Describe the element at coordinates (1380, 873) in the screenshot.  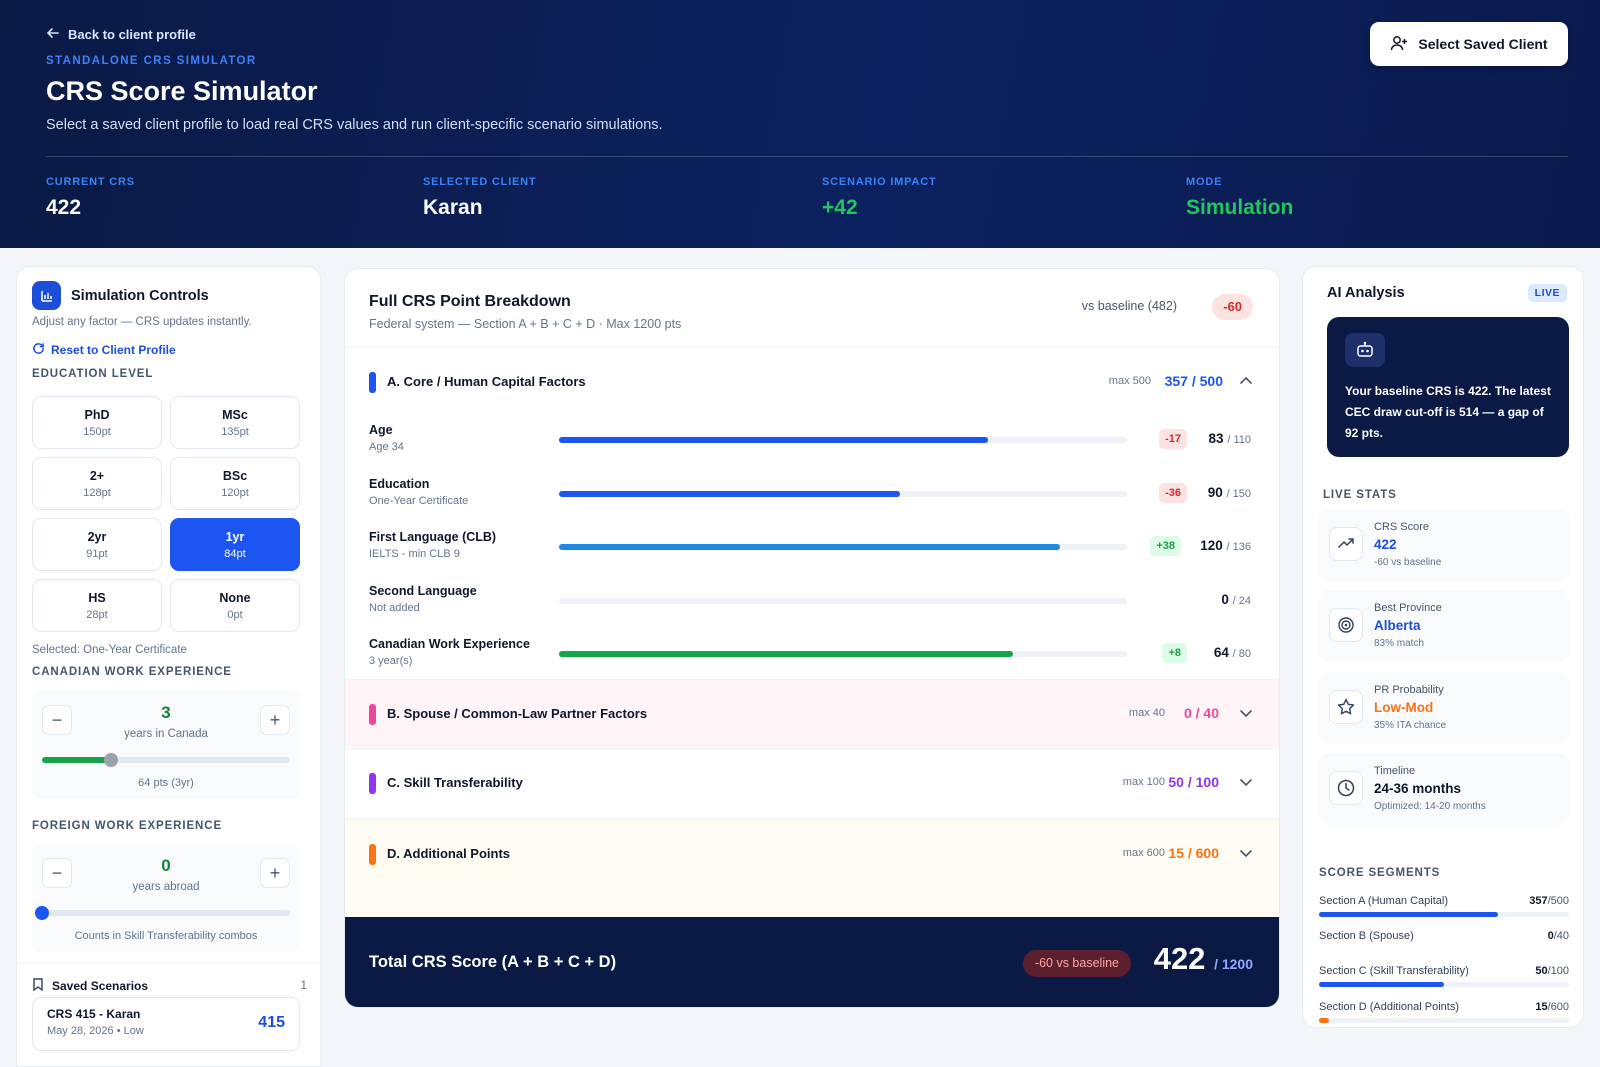
I see `score-segments-label: SCORE SEGMENTS` at that location.